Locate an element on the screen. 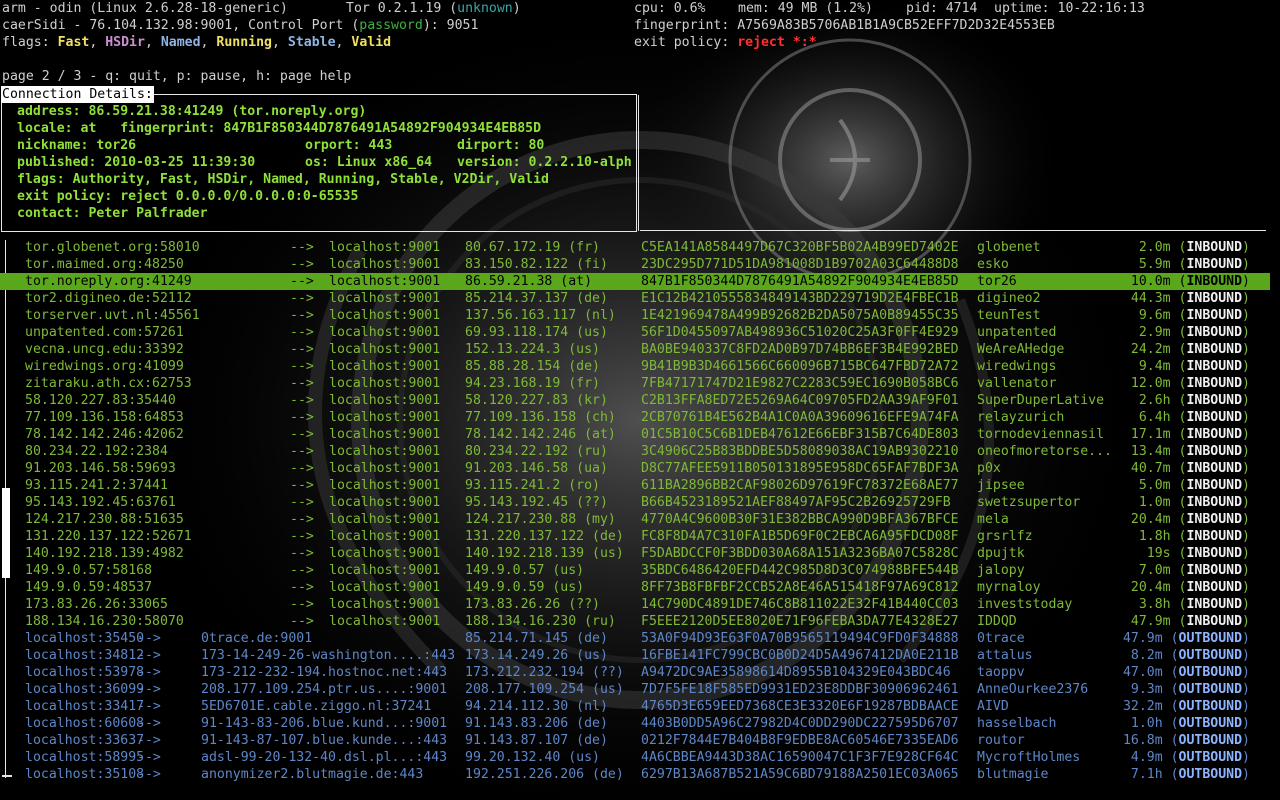 This screenshot has width=1280, height=800. scrollbar-thumb is located at coordinates (6, 533).